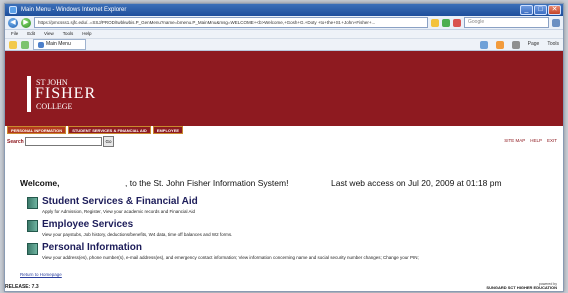  What do you see at coordinates (554, 10) in the screenshot?
I see `close-button: ✕` at bounding box center [554, 10].